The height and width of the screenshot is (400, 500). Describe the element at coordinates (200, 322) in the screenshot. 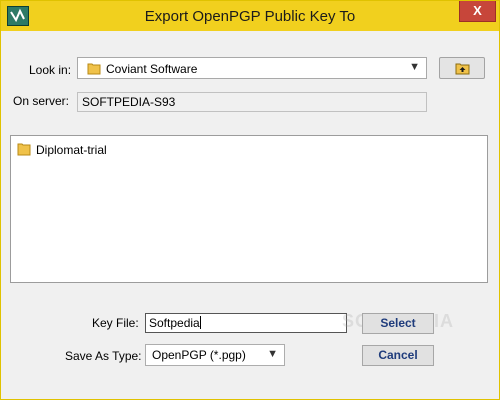

I see `text-caret` at that location.